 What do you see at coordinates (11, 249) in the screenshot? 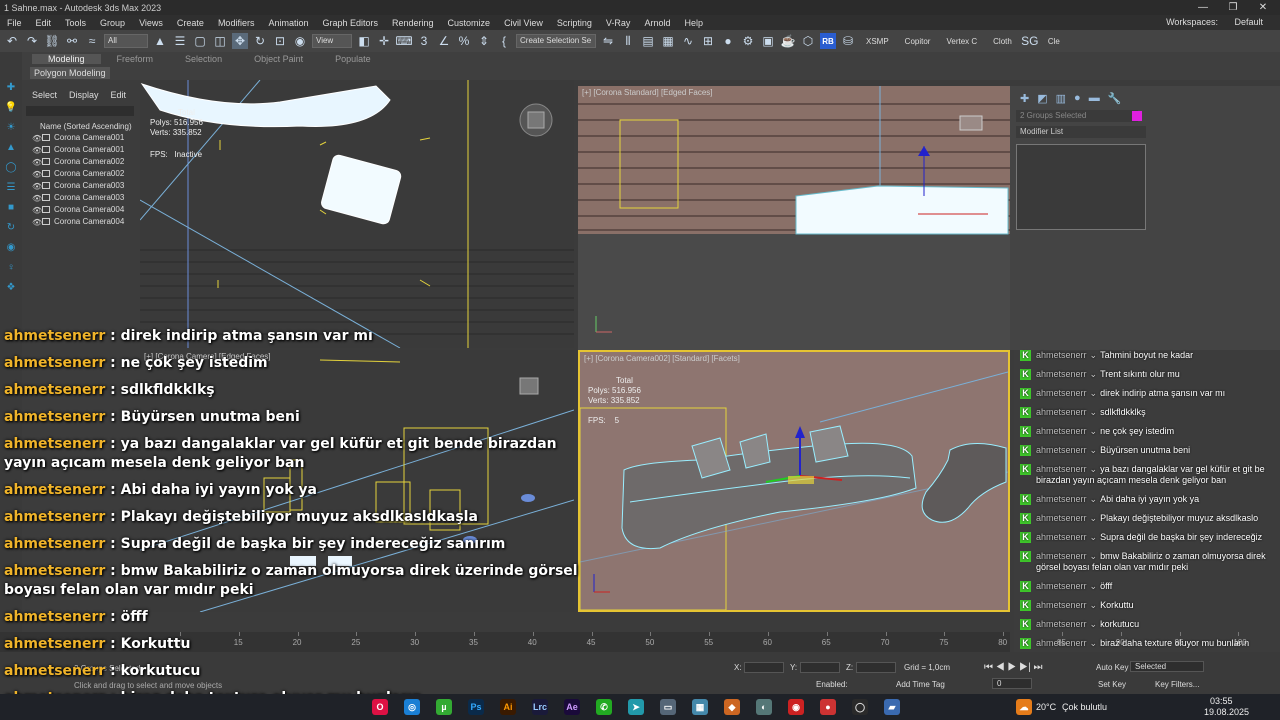
I see `eye-icon: ◉` at bounding box center [11, 249].